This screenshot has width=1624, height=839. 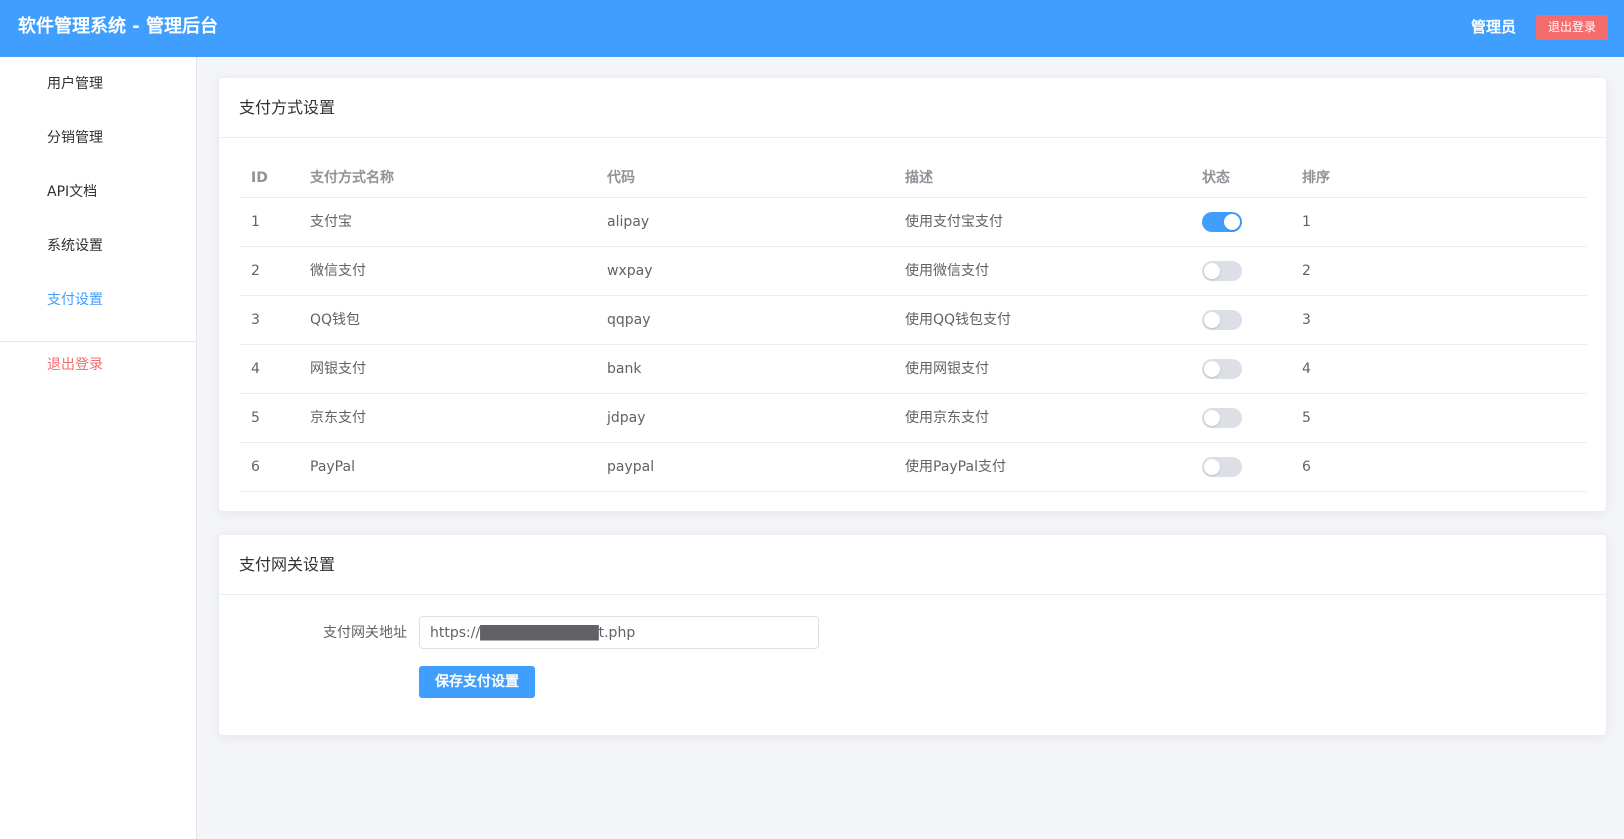 What do you see at coordinates (338, 418) in the screenshot?
I see `row-name: 京东支付` at bounding box center [338, 418].